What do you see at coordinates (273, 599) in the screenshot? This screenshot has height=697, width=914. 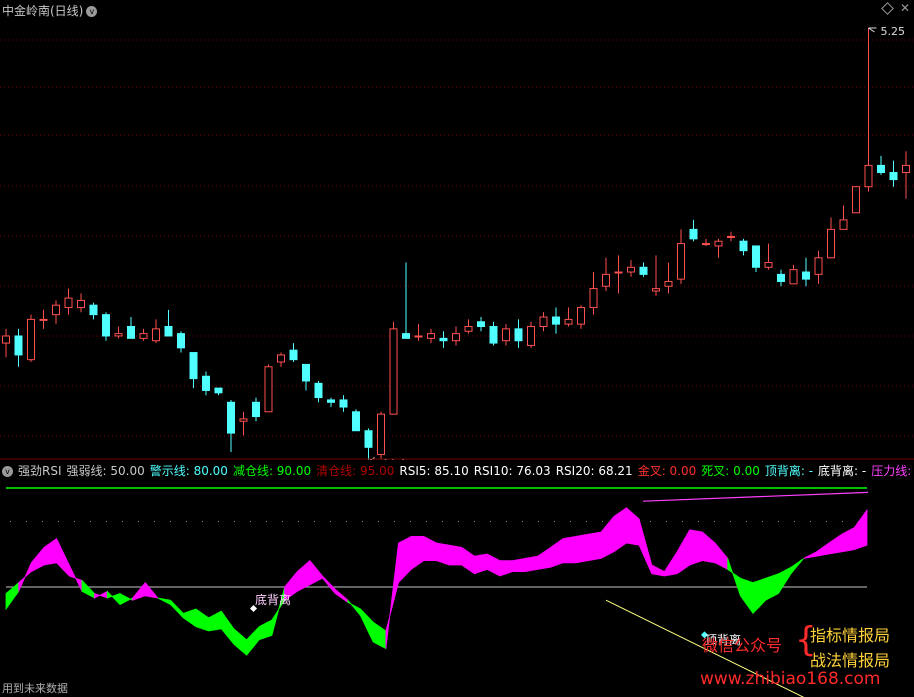 I see `bottom-divergence-label: 底背离` at bounding box center [273, 599].